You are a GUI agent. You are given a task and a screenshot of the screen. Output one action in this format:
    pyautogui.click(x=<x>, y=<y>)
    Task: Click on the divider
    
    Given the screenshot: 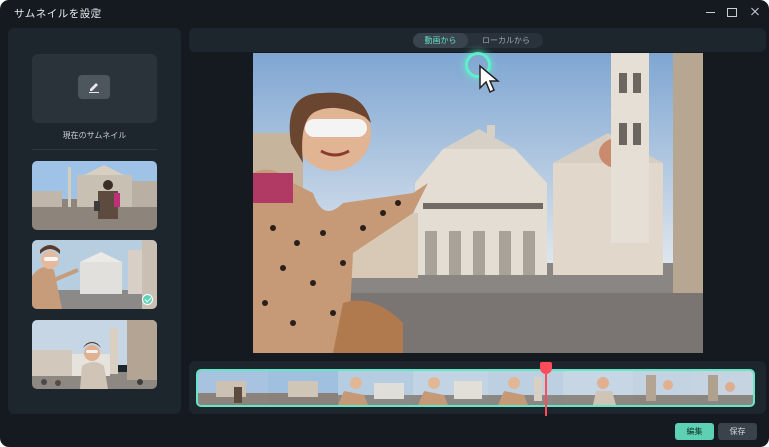 What is the action you would take?
    pyautogui.click(x=94, y=149)
    